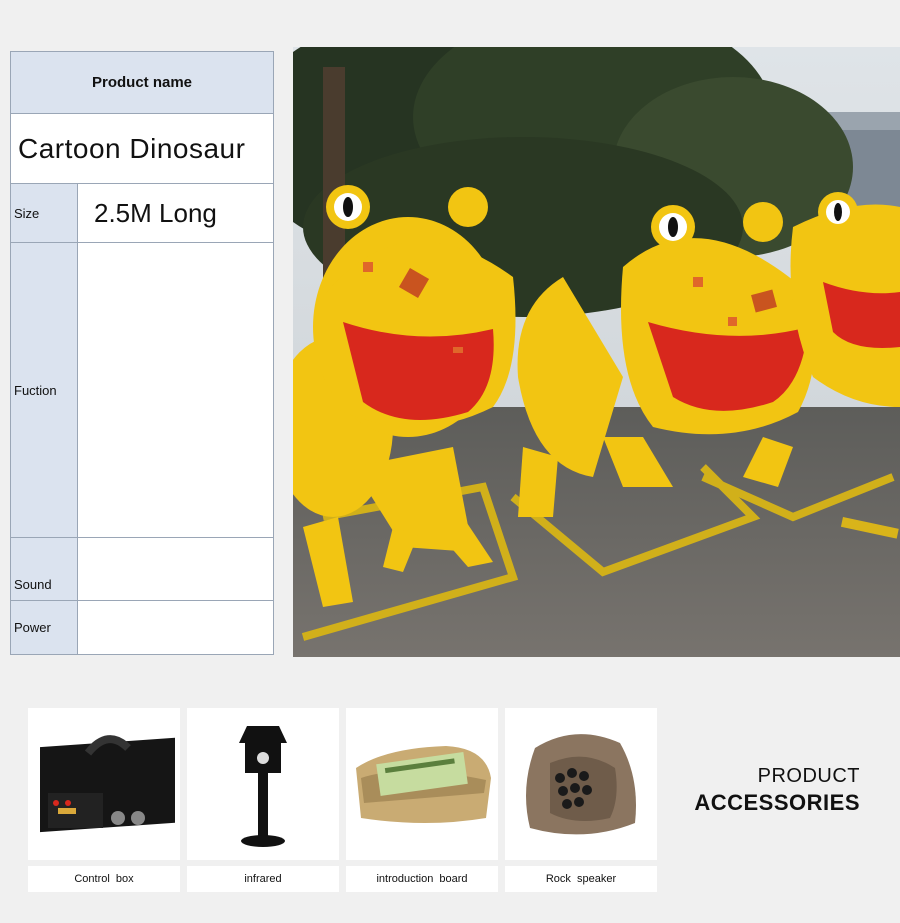 This screenshot has height=923, width=900. I want to click on accessory-label: infrared, so click(263, 879).